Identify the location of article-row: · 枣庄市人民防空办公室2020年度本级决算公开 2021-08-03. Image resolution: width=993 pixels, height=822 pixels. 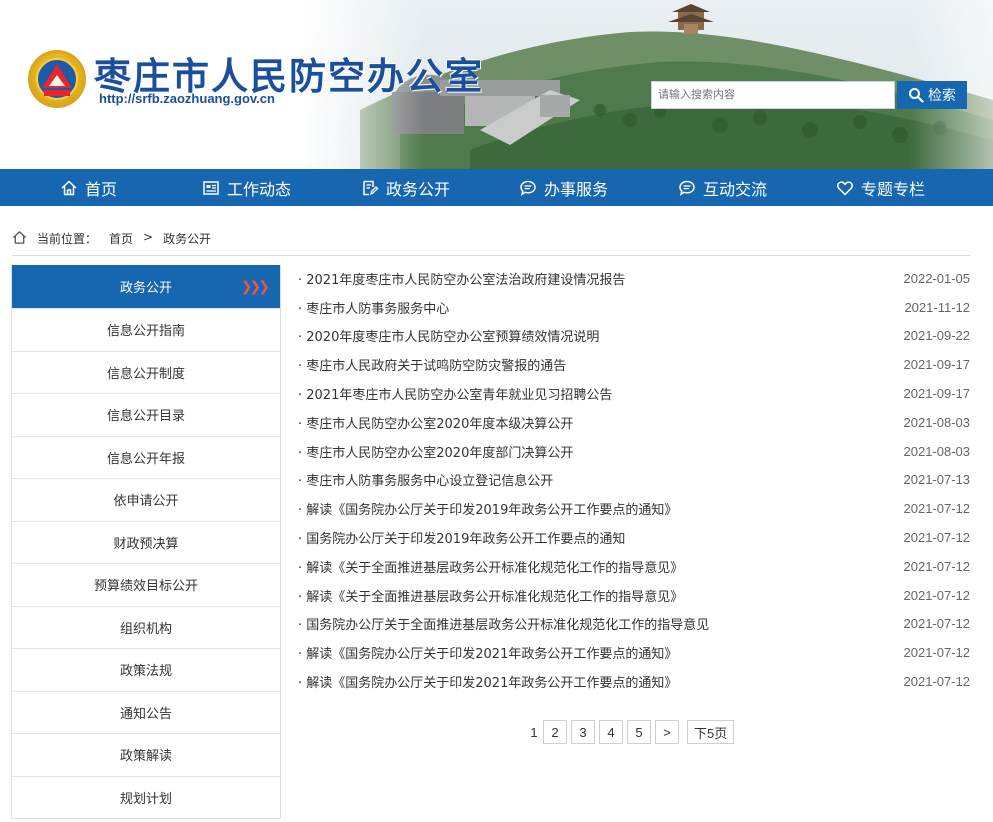
(634, 422).